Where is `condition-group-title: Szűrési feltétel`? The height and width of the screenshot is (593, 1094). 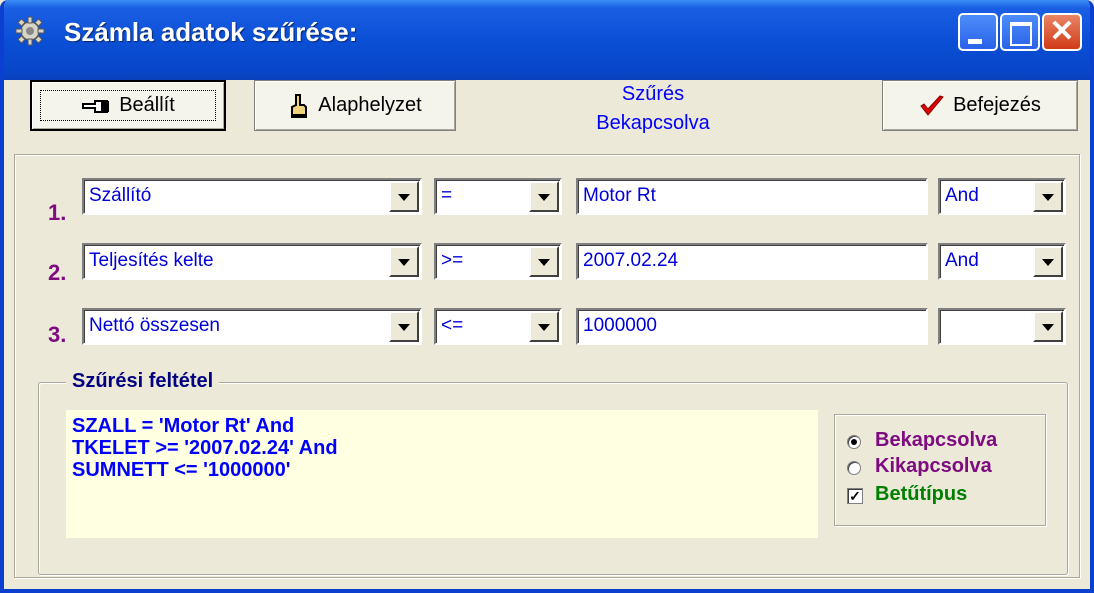 condition-group-title: Szűrési feltétel is located at coordinates (143, 381).